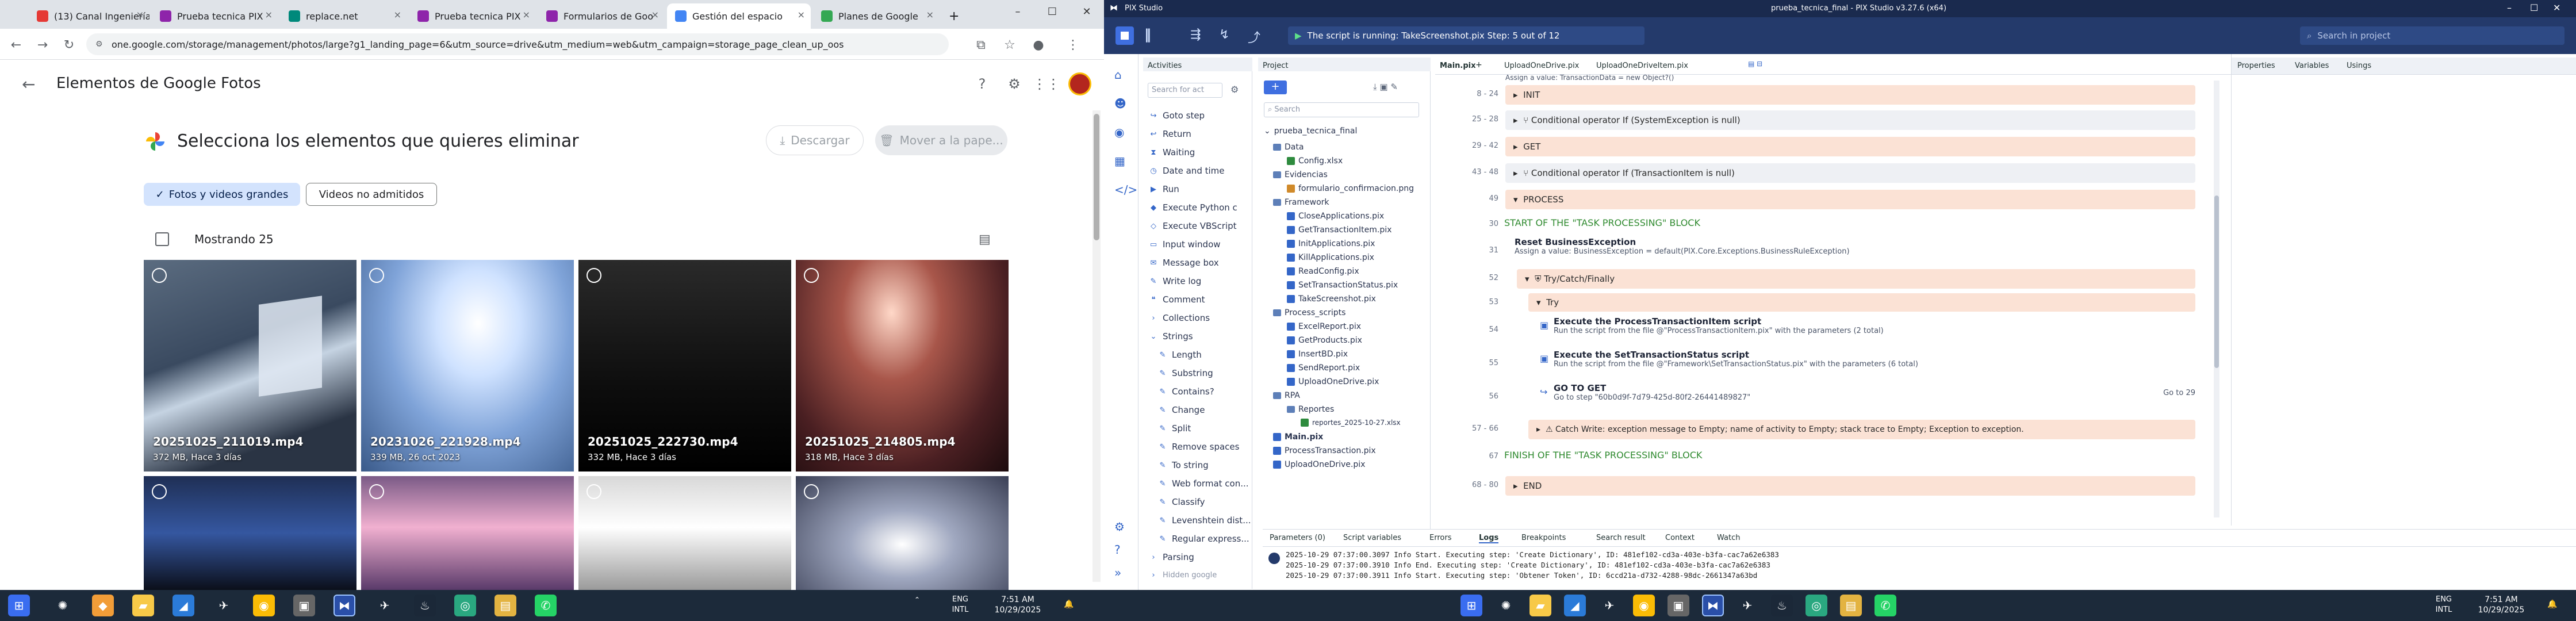 The image size is (2576, 621). What do you see at coordinates (1224, 35) in the screenshot?
I see `step-into-icon: ↯` at bounding box center [1224, 35].